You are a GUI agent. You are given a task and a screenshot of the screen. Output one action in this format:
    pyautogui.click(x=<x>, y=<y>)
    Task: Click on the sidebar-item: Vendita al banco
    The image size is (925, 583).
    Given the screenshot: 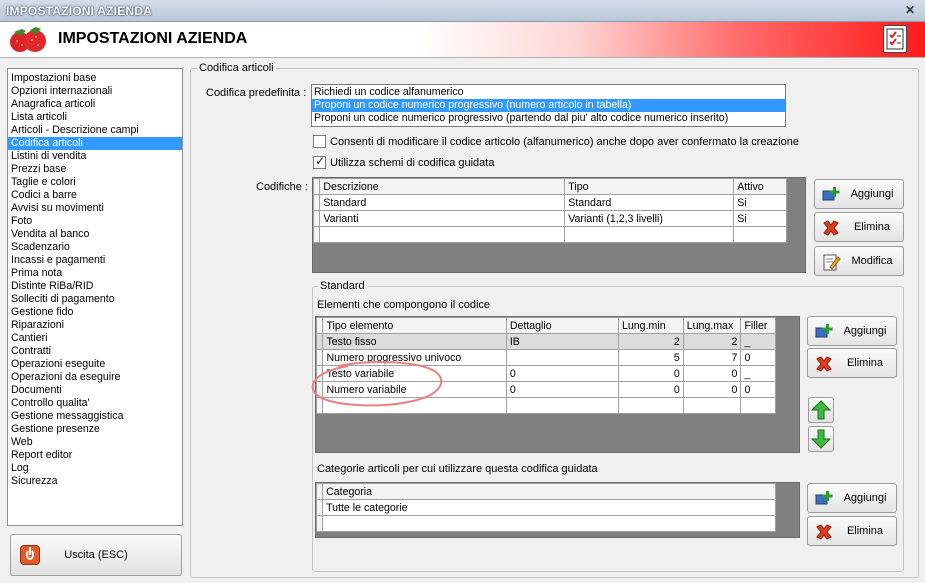 What is the action you would take?
    pyautogui.click(x=95, y=234)
    